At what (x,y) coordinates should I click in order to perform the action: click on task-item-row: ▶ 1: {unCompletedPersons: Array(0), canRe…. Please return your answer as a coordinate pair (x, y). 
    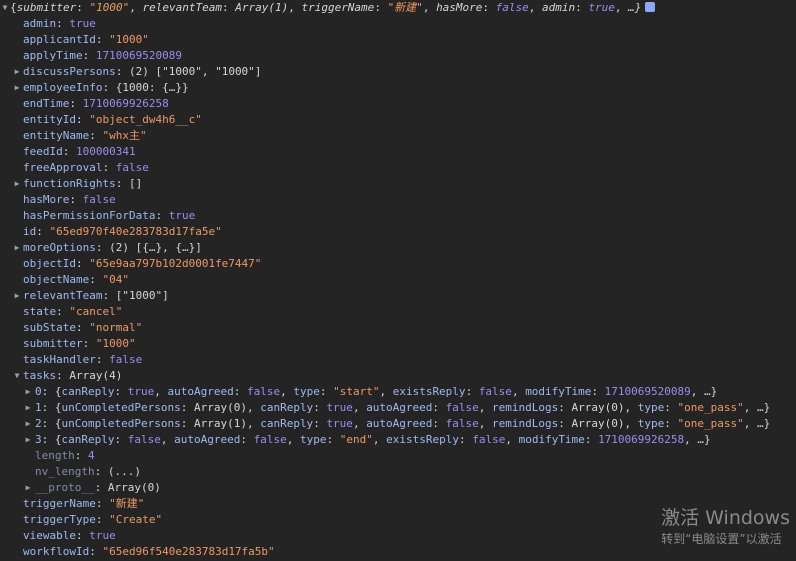
    Looking at the image, I should click on (398, 408).